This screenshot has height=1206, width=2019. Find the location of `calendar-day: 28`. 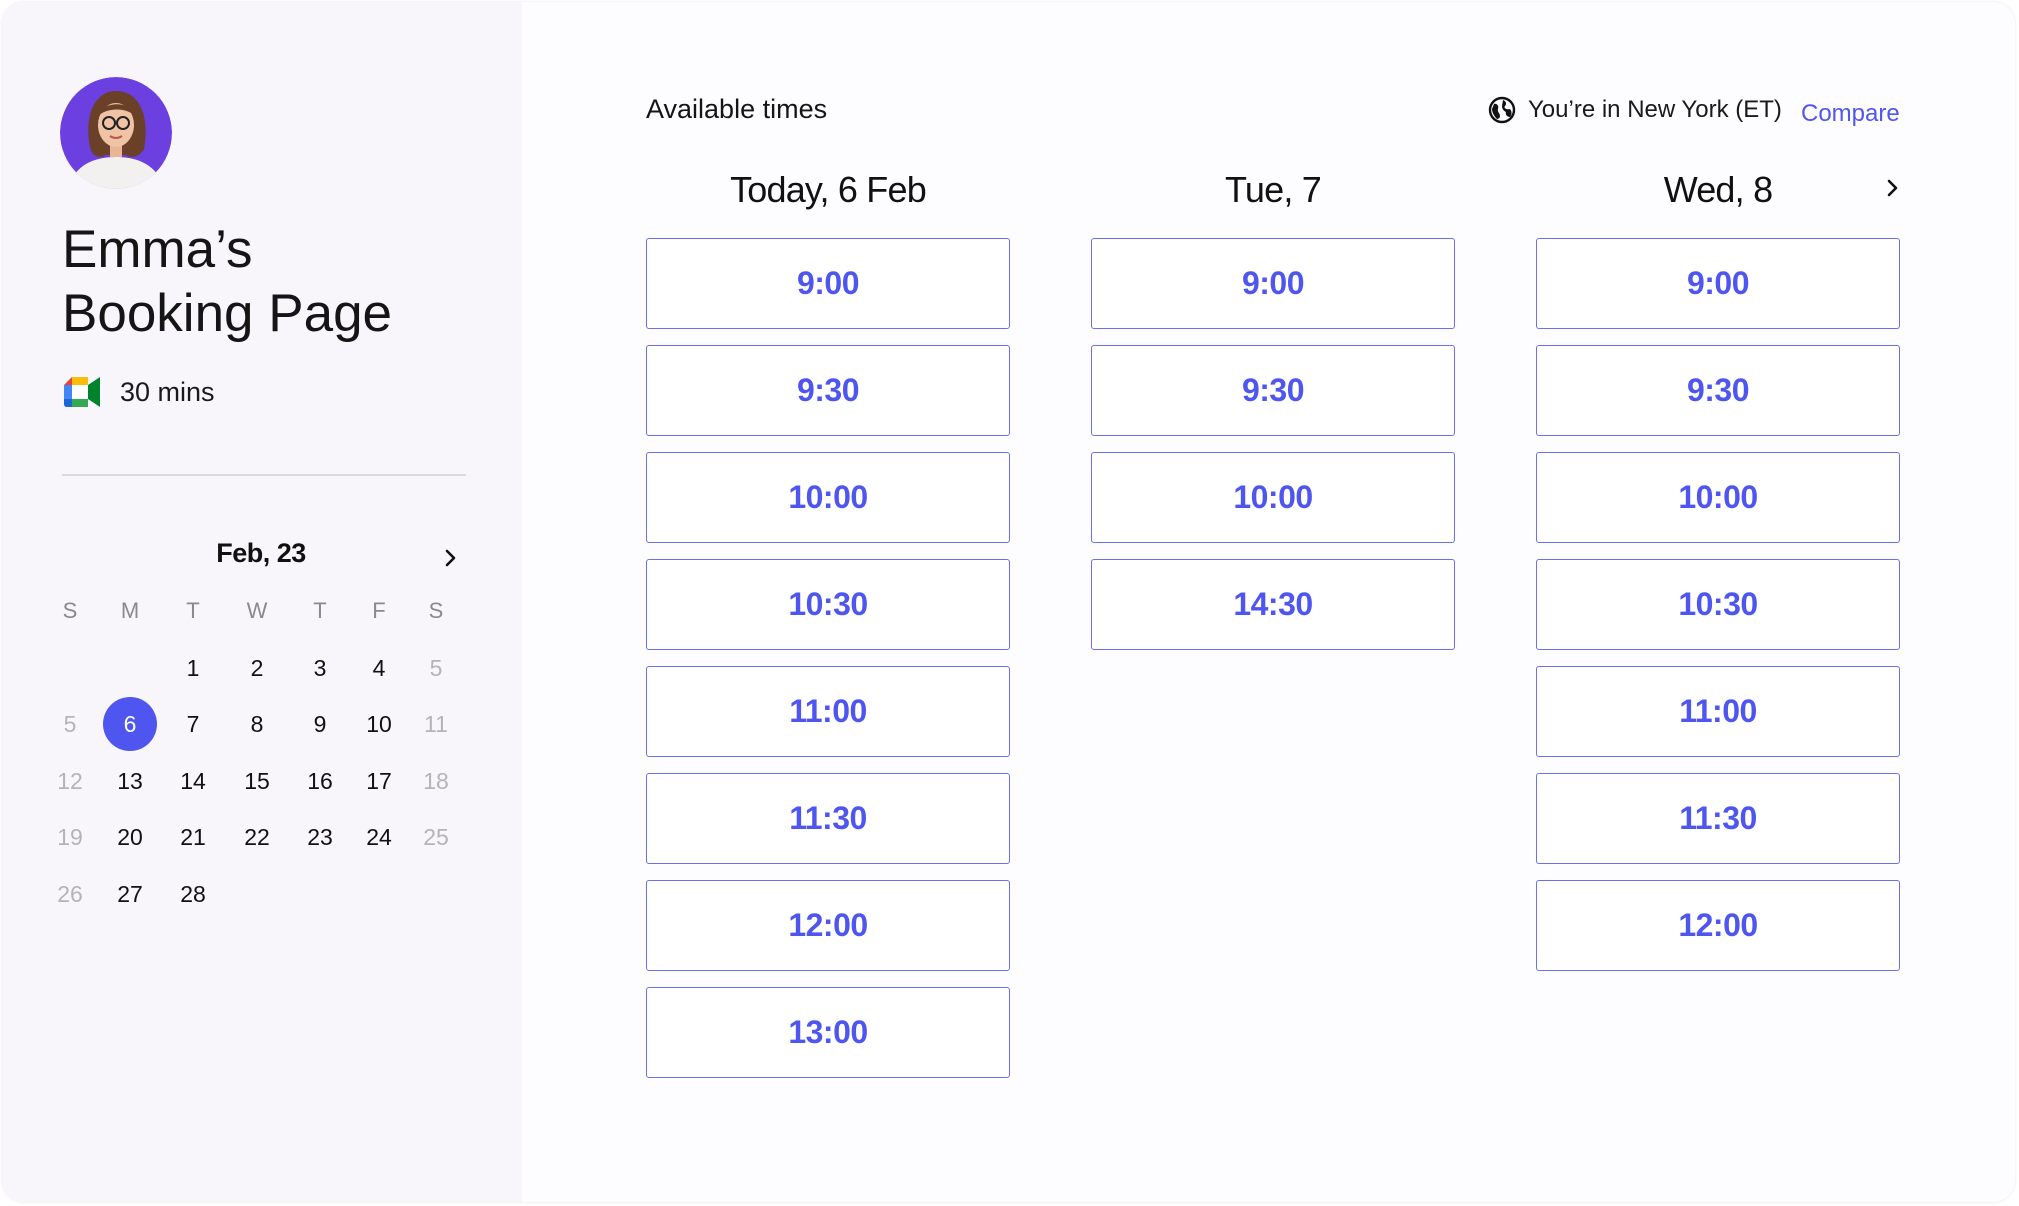

calendar-day: 28 is located at coordinates (193, 894).